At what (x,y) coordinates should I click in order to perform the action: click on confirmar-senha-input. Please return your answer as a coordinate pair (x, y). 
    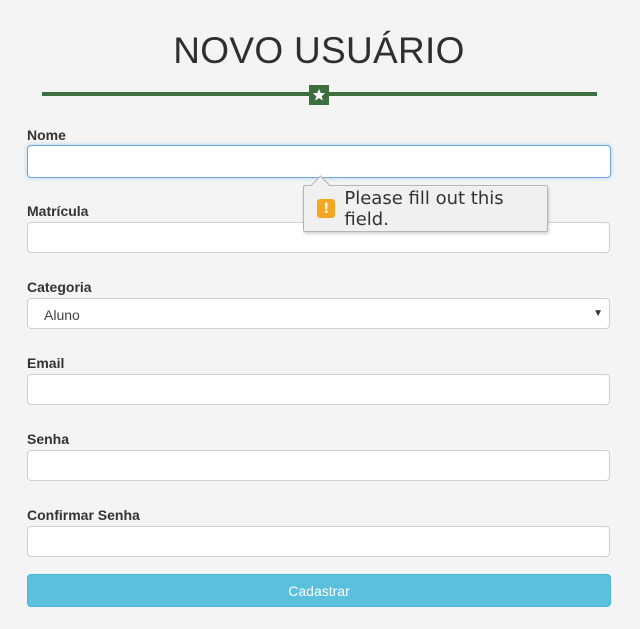
    Looking at the image, I should click on (318, 541).